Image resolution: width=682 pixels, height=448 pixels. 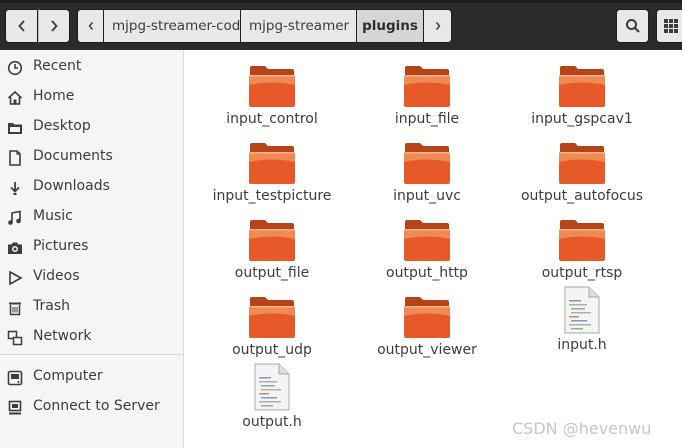 What do you see at coordinates (14, 157) in the screenshot?
I see `document-icon` at bounding box center [14, 157].